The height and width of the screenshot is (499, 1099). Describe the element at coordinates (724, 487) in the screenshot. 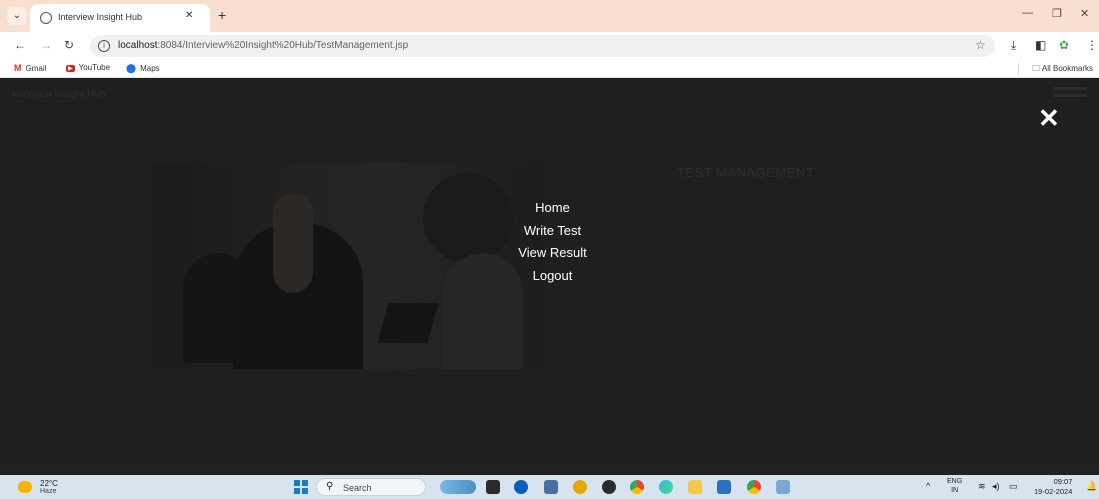

I see `taskbar-store-icon` at that location.